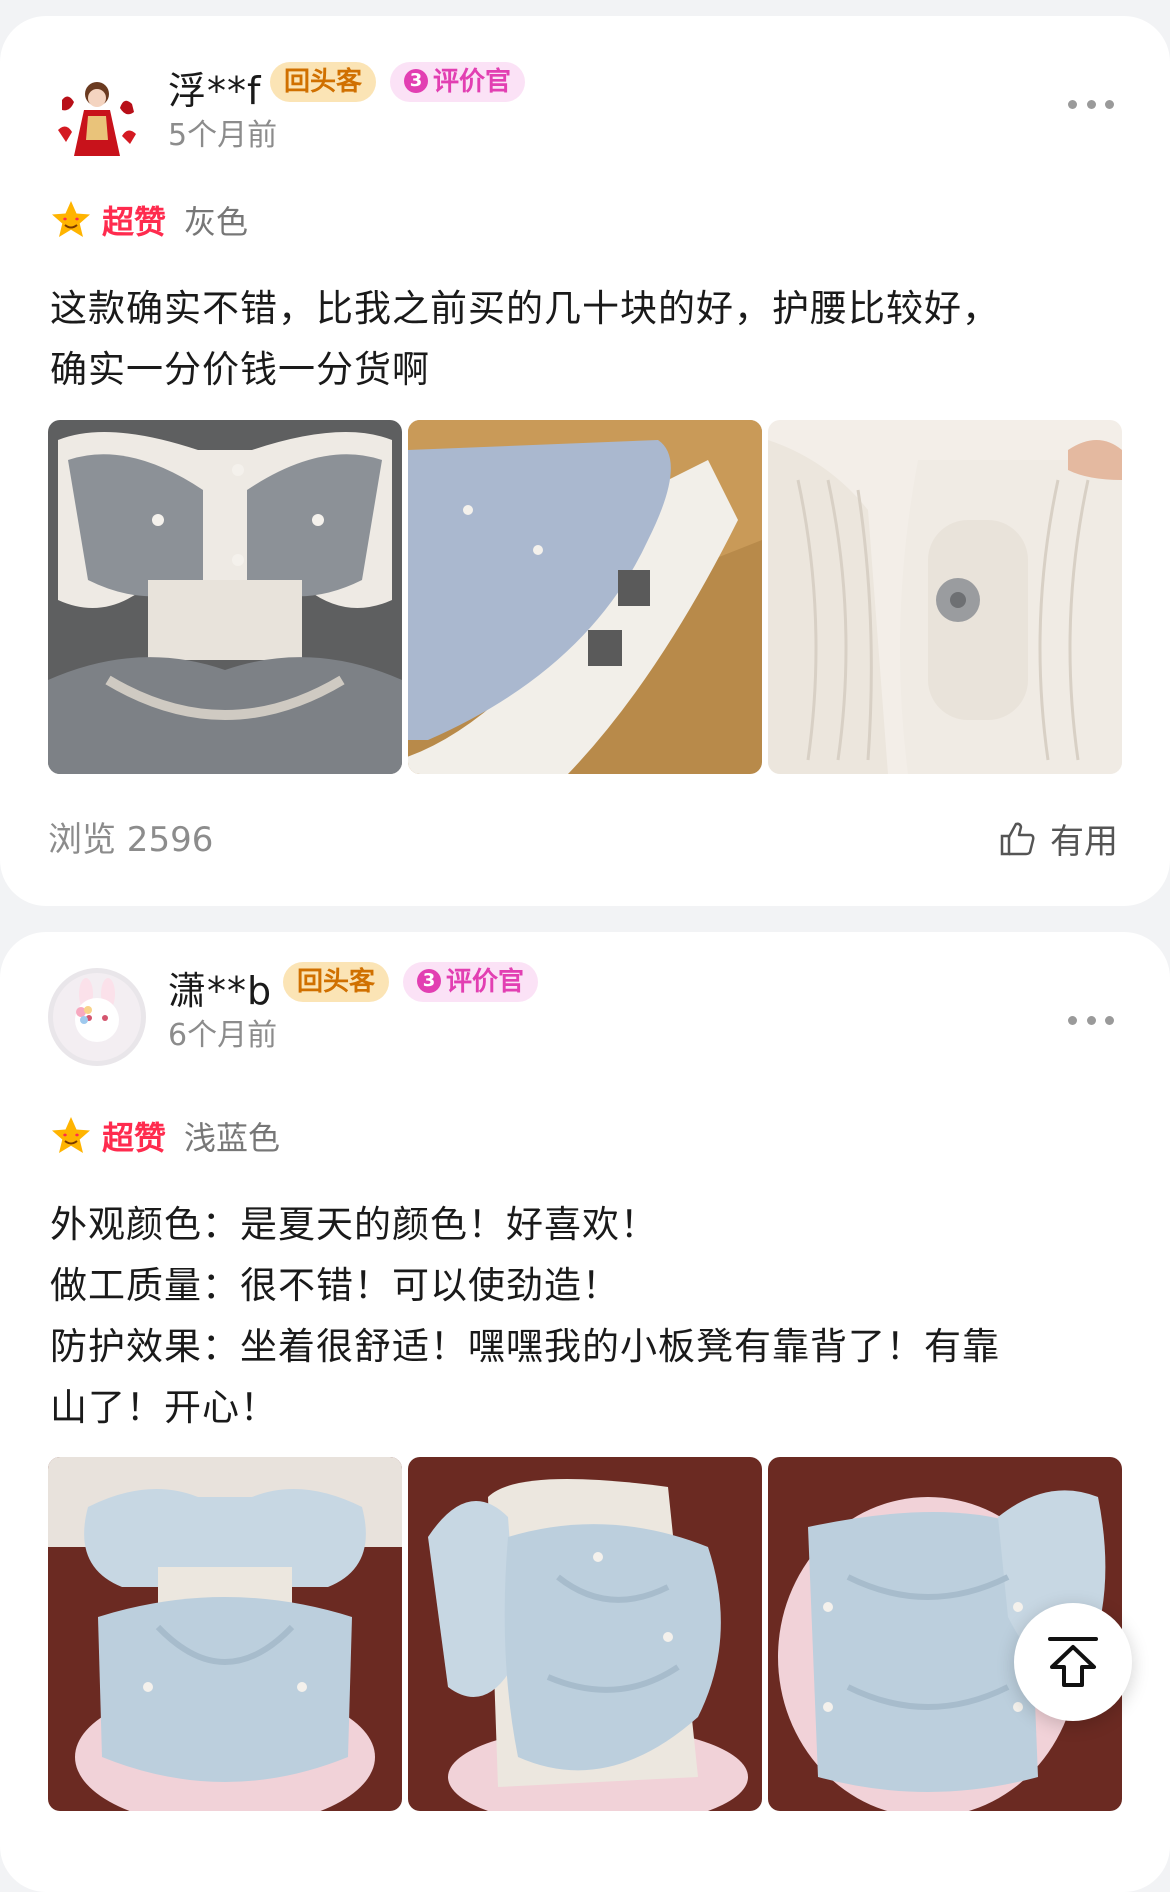  I want to click on review-text: 这款确实不错，比我之前买的几十块的好，护腰比较好， 确实一分价钱一分货啊, so click(525, 339).